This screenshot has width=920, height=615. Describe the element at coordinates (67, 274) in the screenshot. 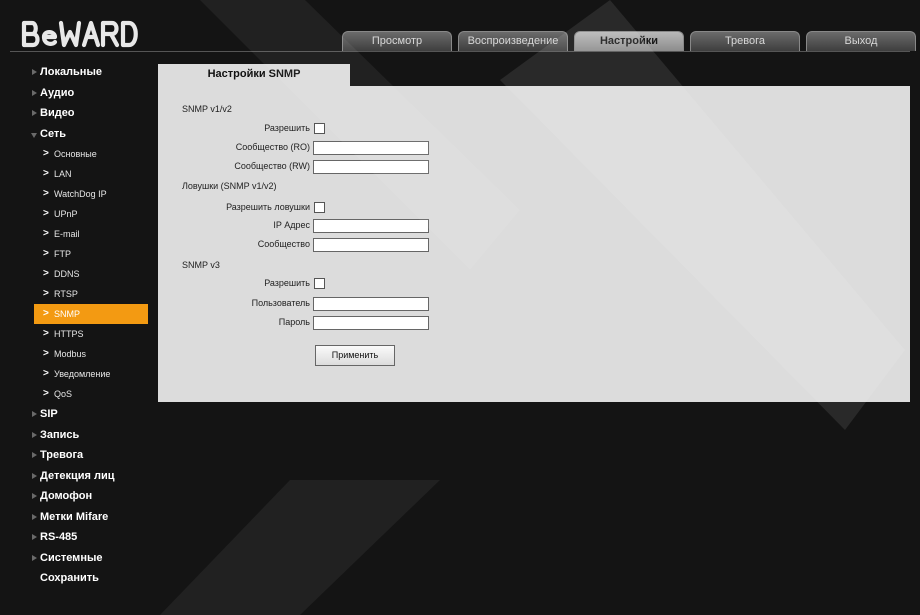

I see `sidebar-sub-label: DDNS` at that location.